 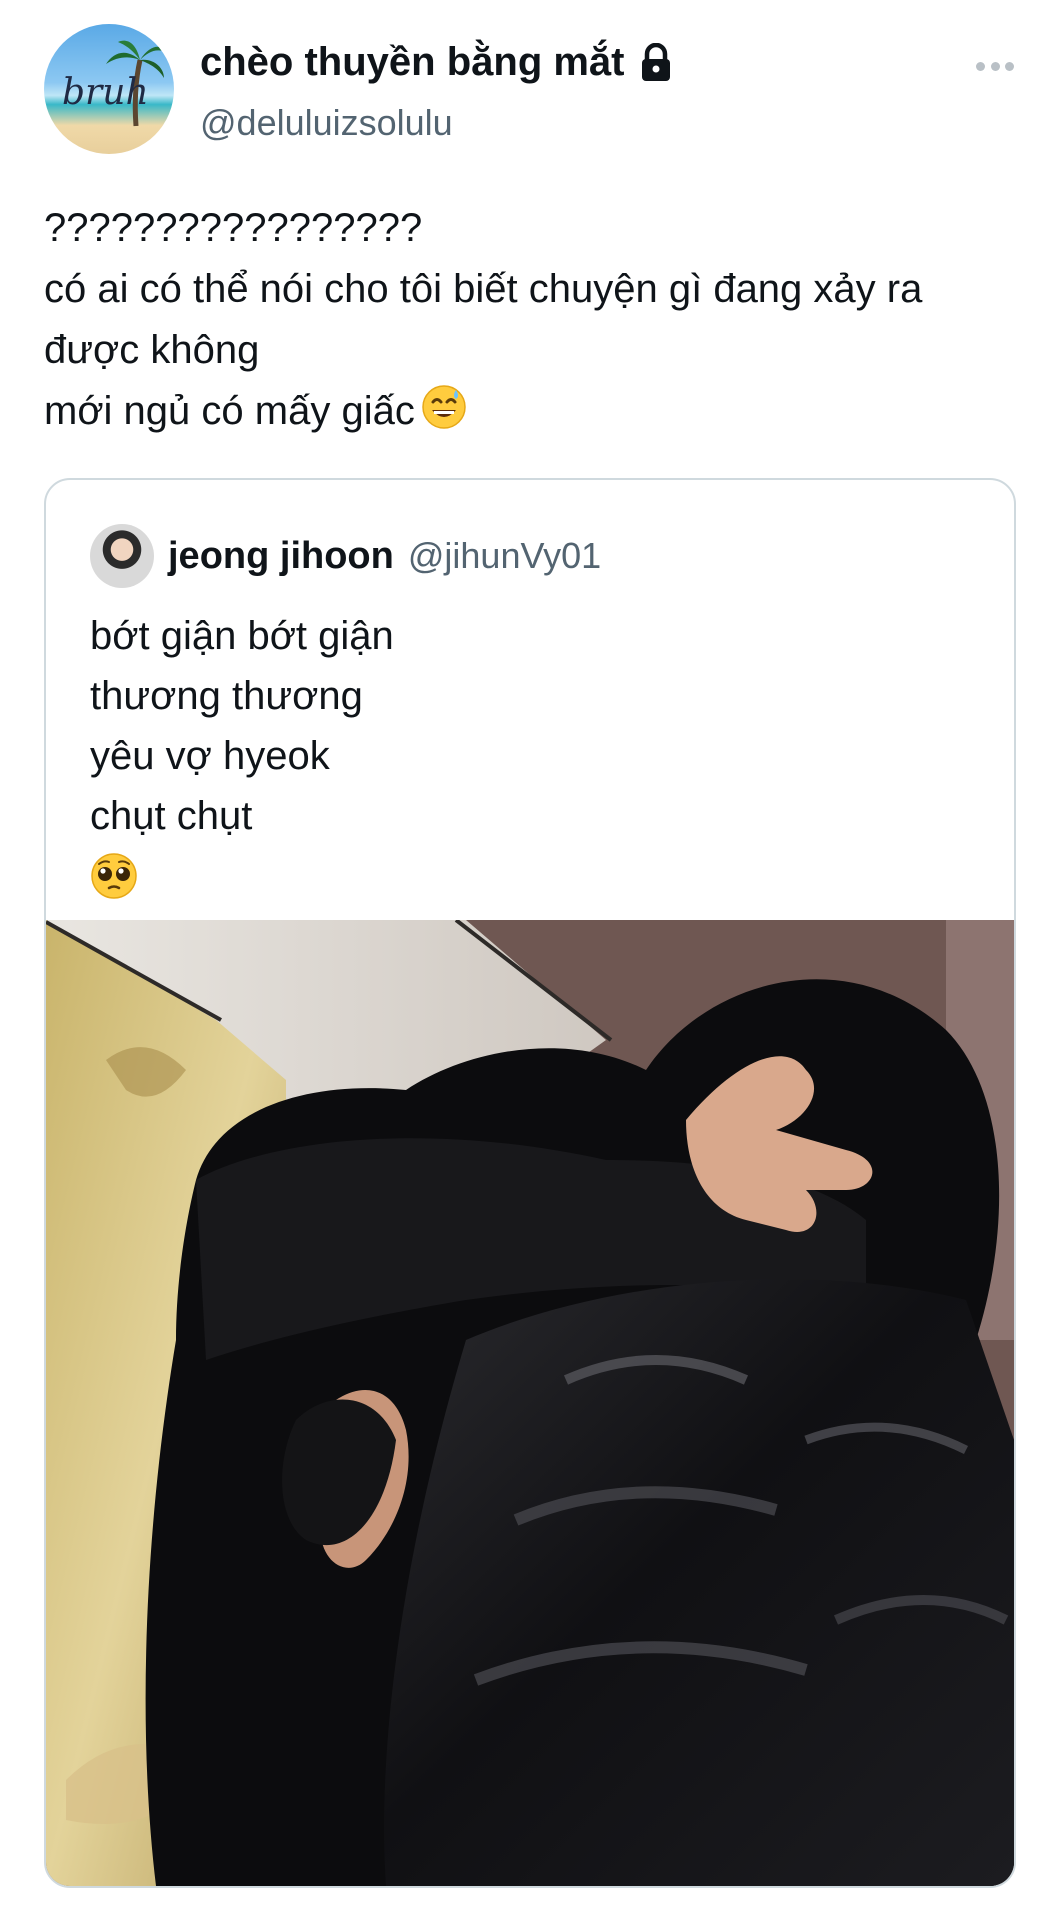 I want to click on quoted-handle: @jihunVy01, so click(x=504, y=556).